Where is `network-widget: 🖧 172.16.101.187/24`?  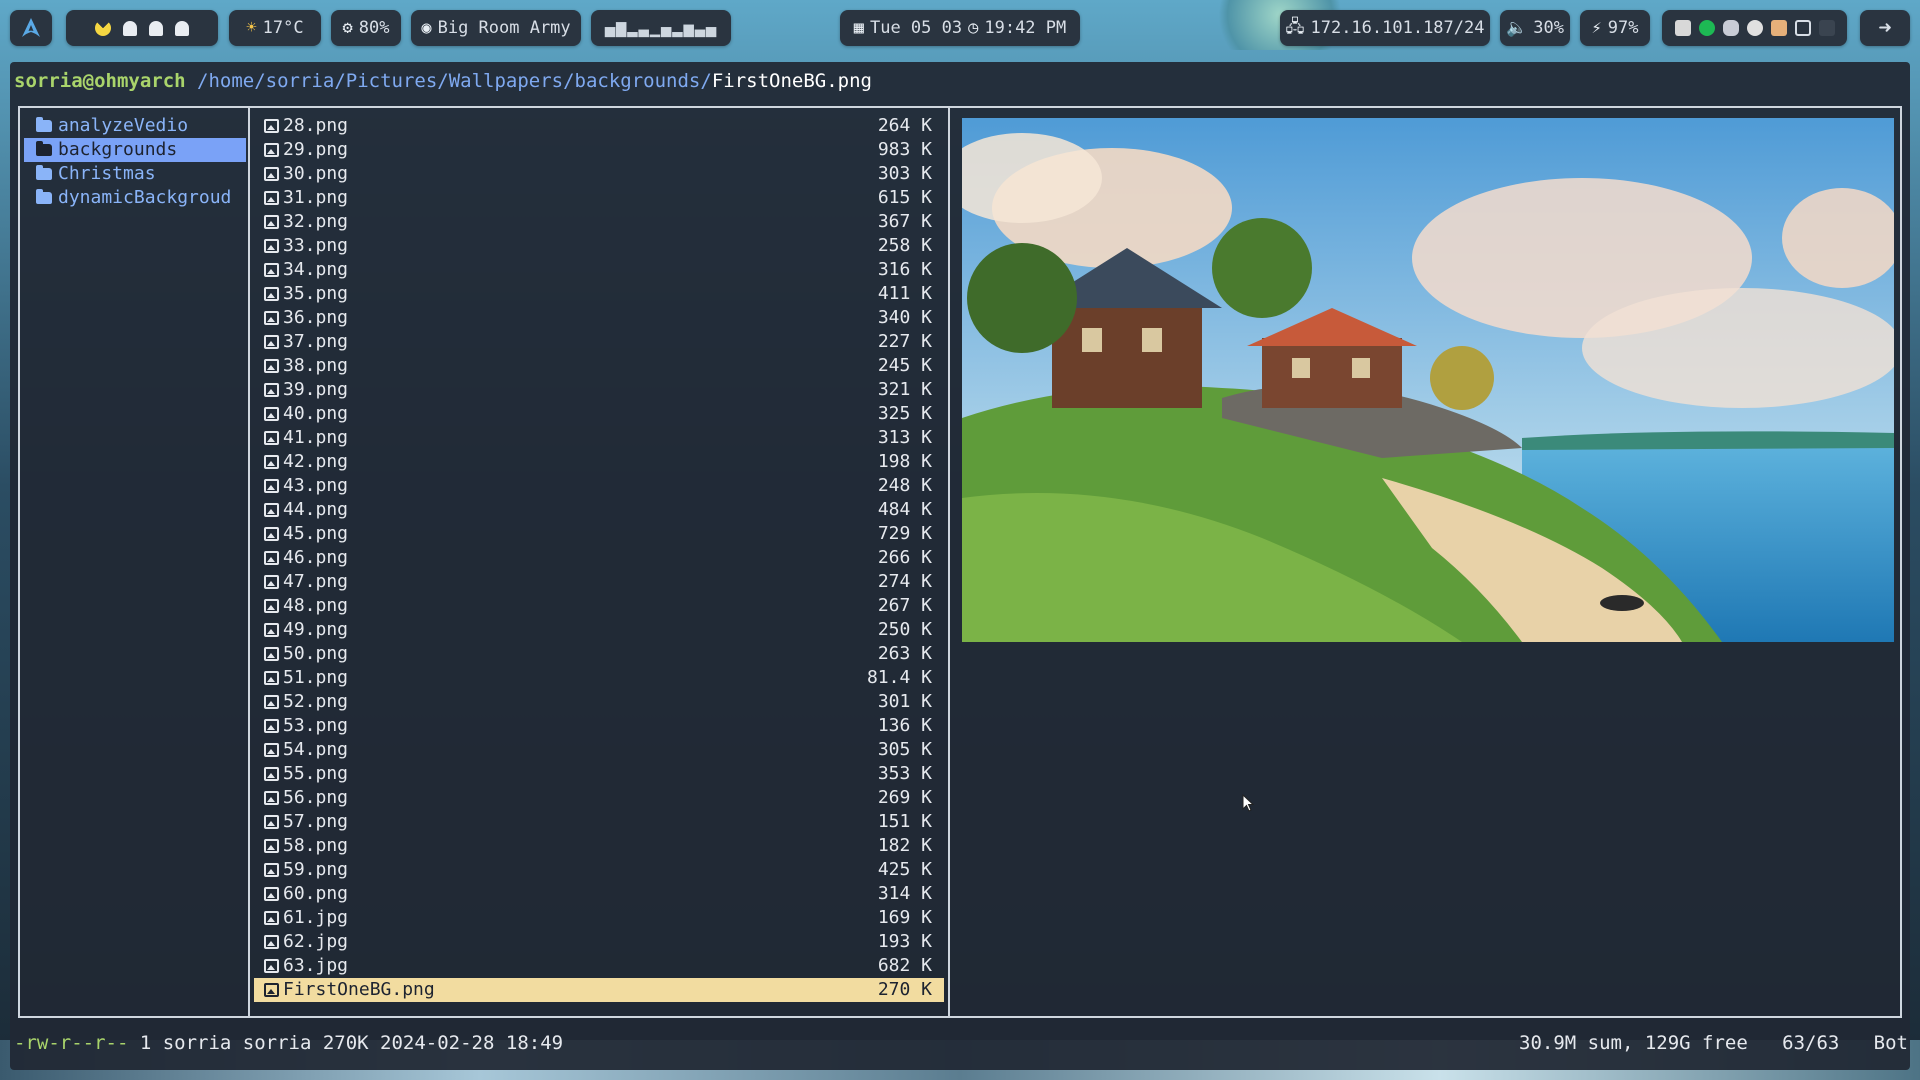
network-widget: 🖧 172.16.101.187/24 is located at coordinates (1385, 28).